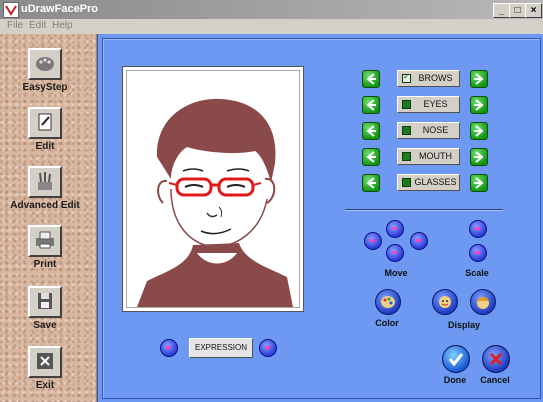 The width and height of the screenshot is (543, 402). What do you see at coordinates (37, 25) in the screenshot?
I see `menu-edit: Edit` at bounding box center [37, 25].